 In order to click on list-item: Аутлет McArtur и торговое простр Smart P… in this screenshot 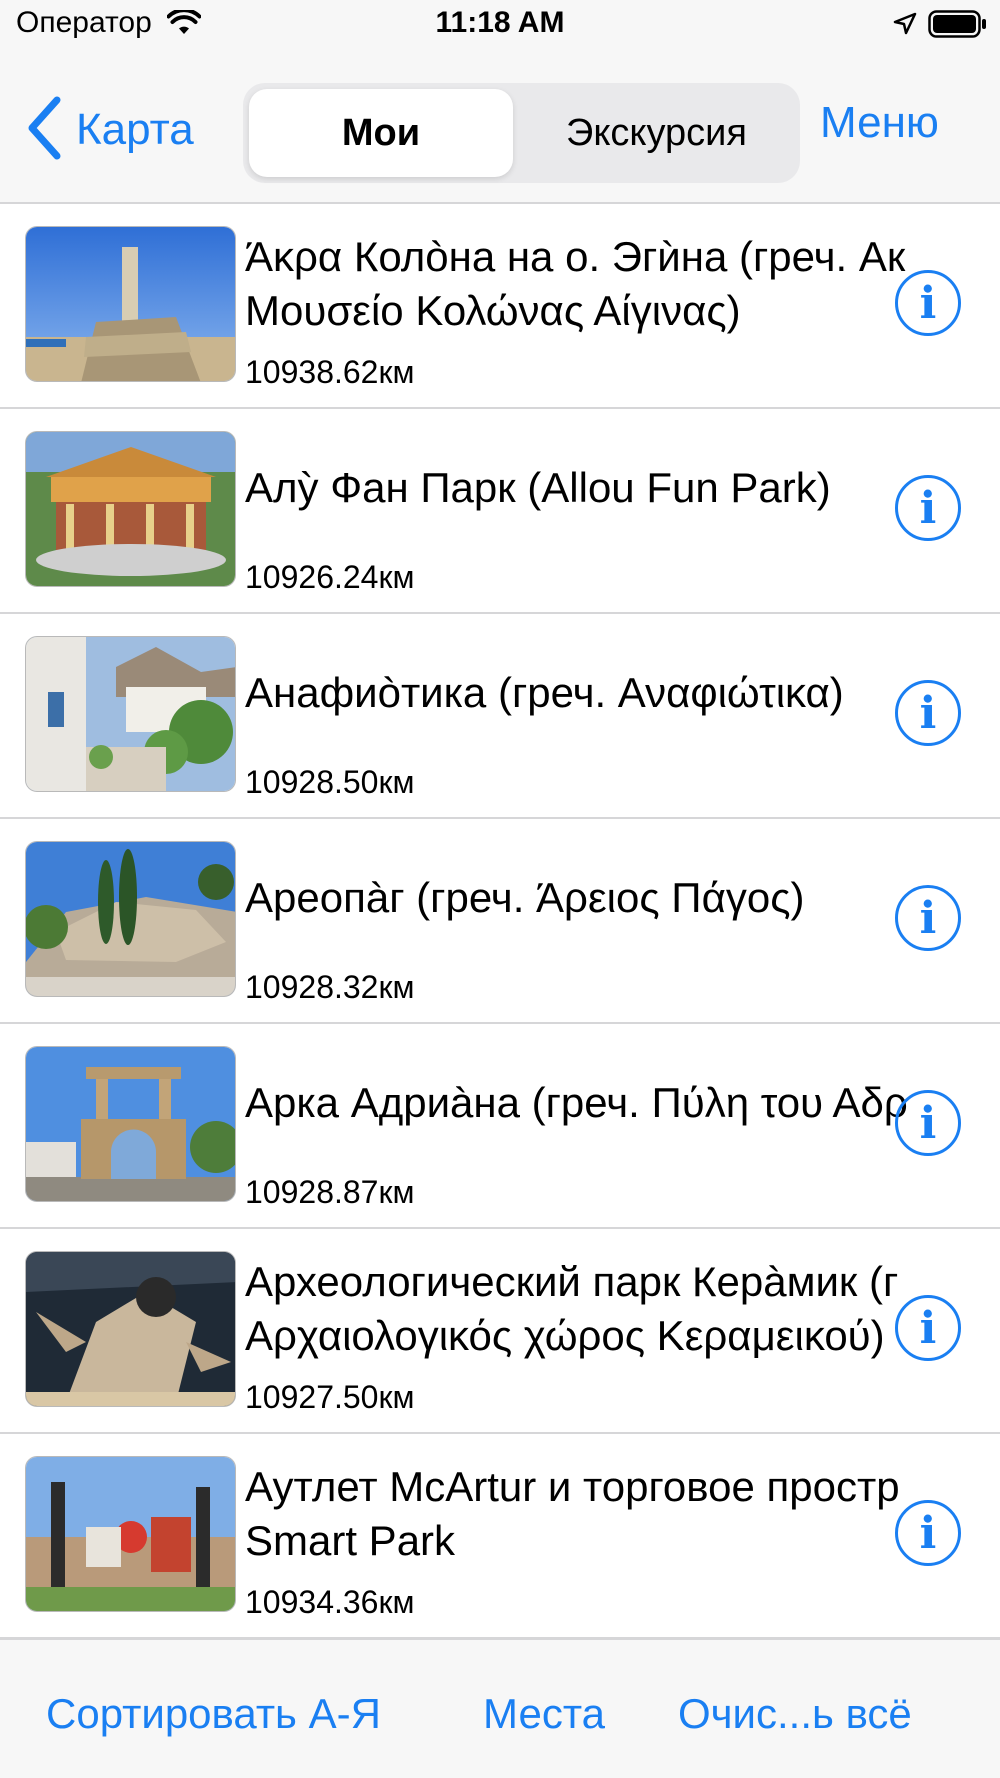, I will do `click(500, 1536)`.